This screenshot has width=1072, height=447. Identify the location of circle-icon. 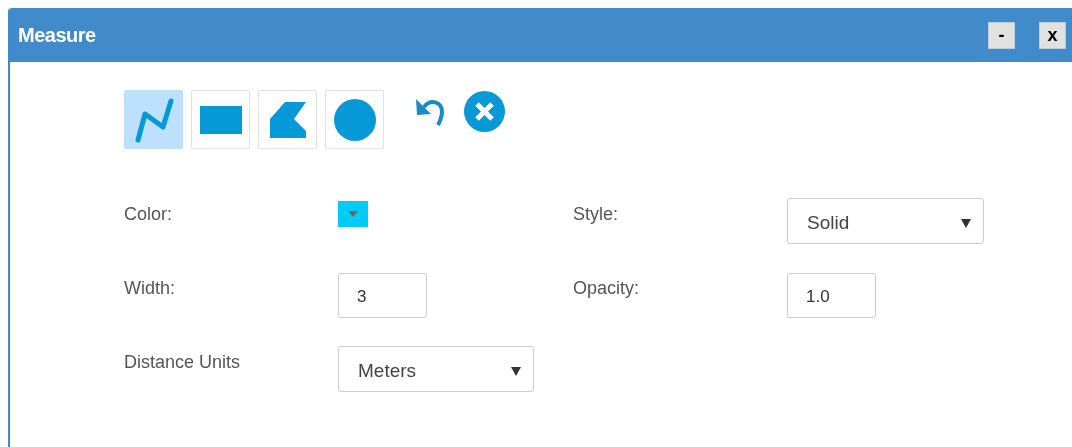
(354, 119).